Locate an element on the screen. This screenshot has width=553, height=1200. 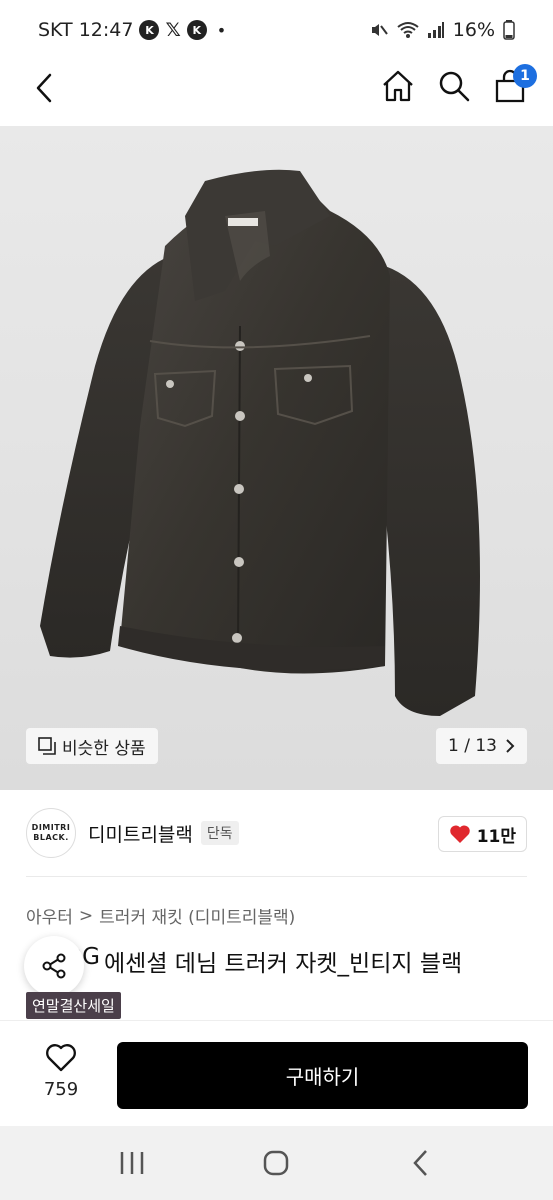
search-button is located at coordinates (454, 86).